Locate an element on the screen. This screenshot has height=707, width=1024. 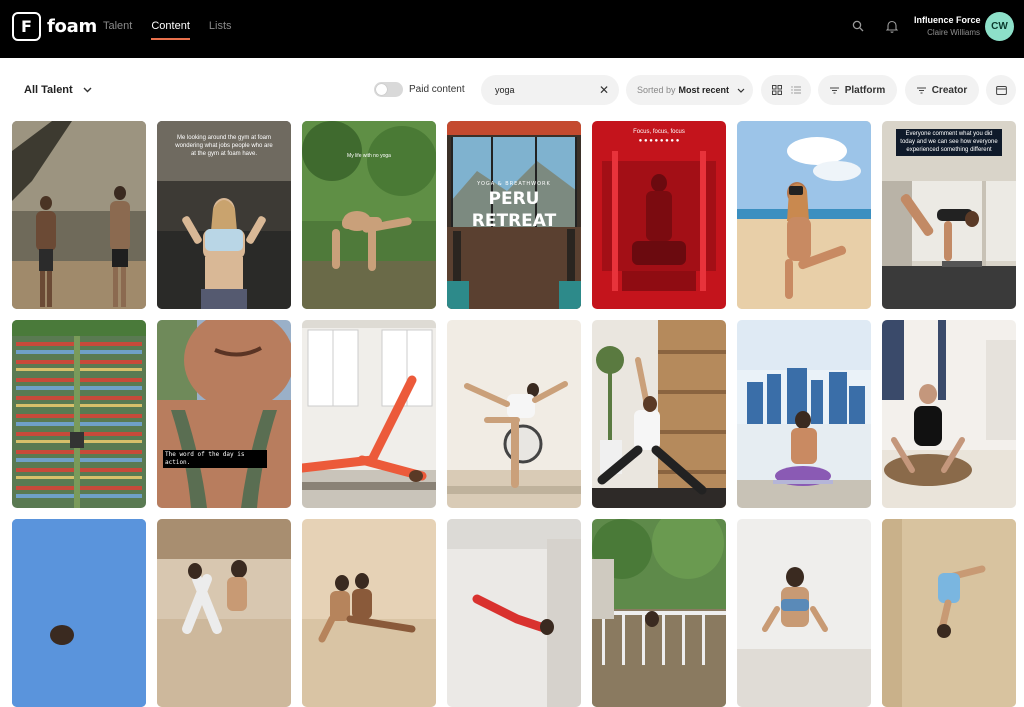
logo-text: foam is located at coordinates (72, 26).